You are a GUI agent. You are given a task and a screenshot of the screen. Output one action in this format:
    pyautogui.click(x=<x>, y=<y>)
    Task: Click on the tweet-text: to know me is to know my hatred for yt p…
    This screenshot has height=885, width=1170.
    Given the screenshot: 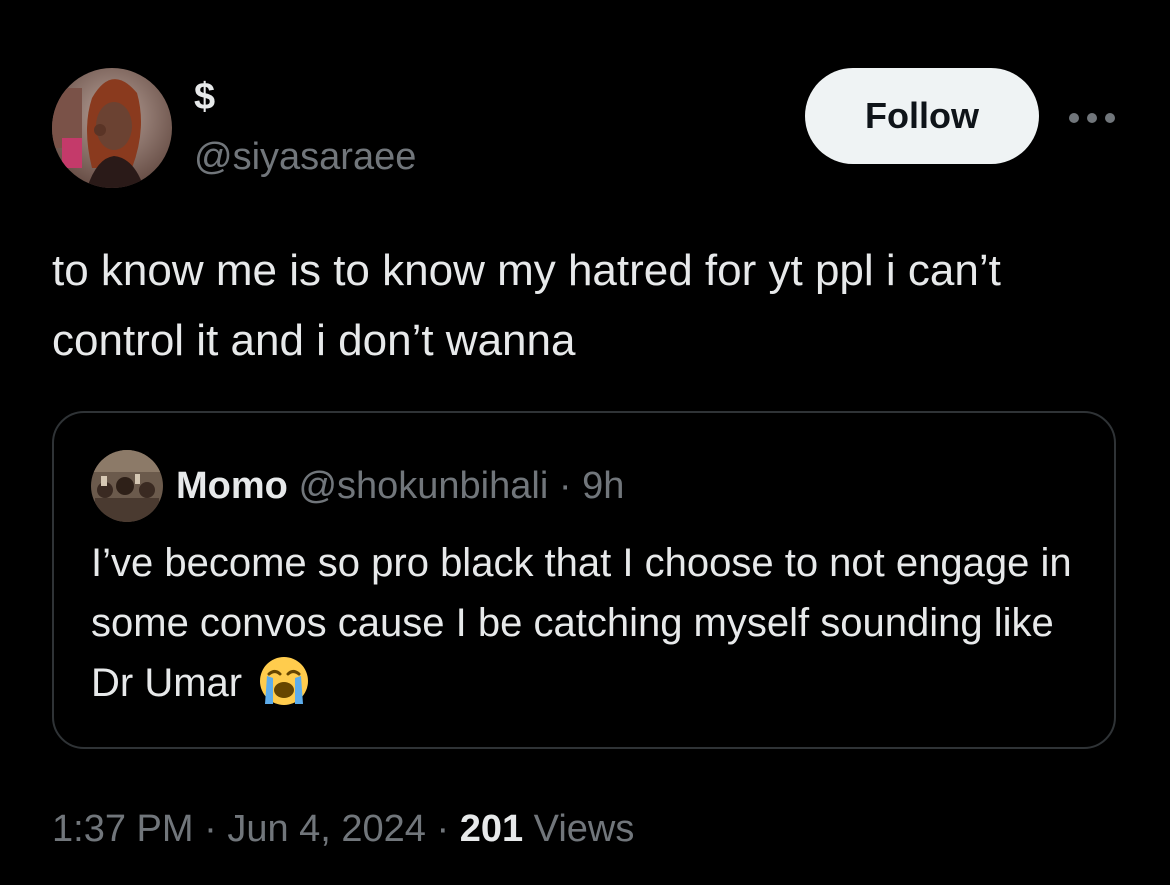 What is the action you would take?
    pyautogui.click(x=526, y=305)
    